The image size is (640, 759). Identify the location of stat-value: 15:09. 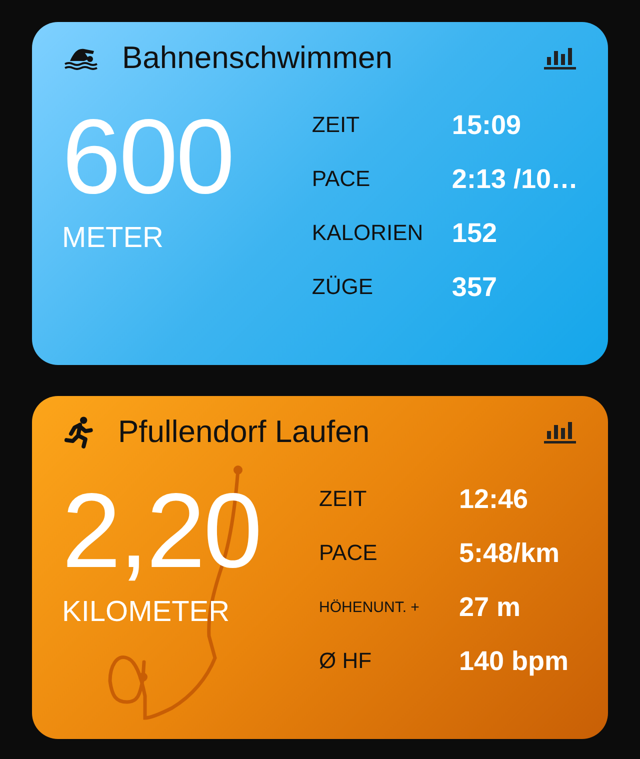
(487, 125).